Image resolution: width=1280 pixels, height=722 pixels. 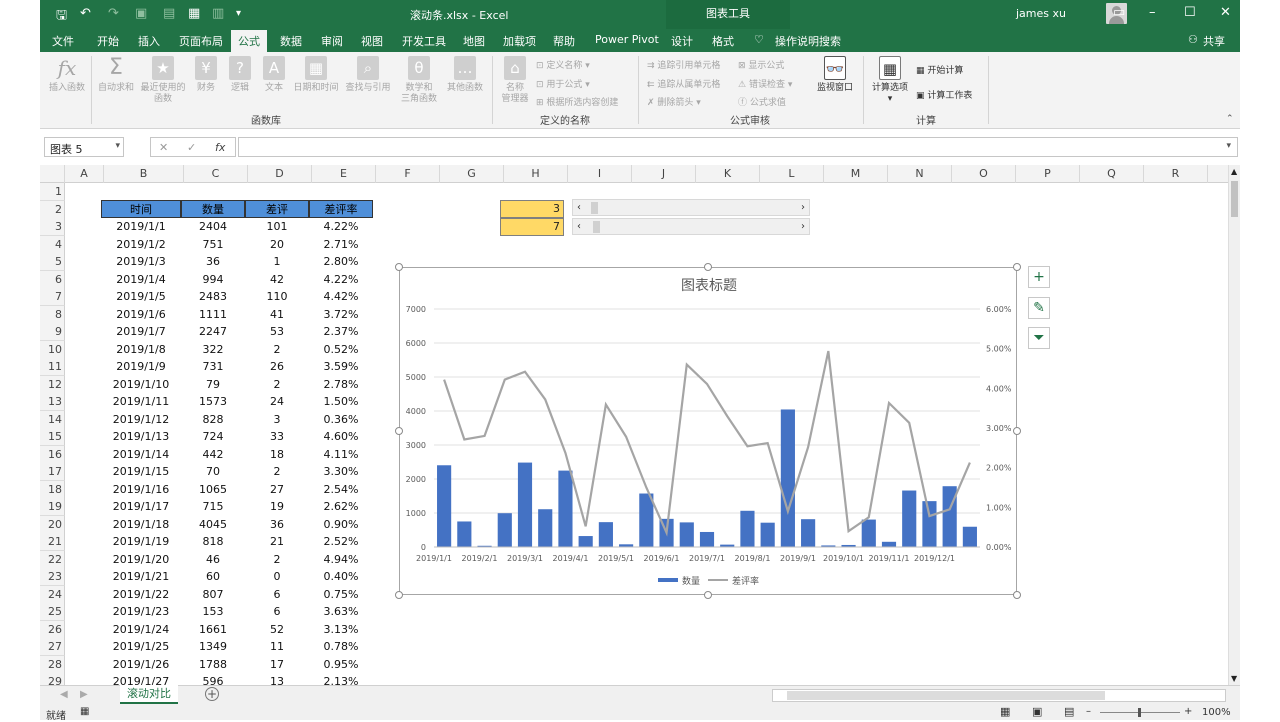 What do you see at coordinates (52, 489) in the screenshot?
I see `row-header: 18` at bounding box center [52, 489].